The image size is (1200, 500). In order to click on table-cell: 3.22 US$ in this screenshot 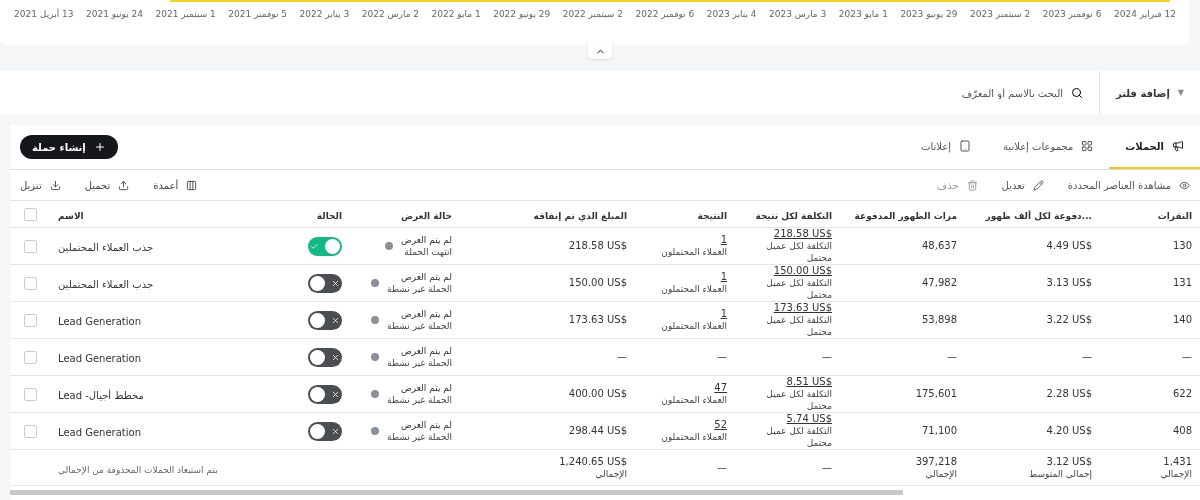, I will do `click(1069, 320)`.